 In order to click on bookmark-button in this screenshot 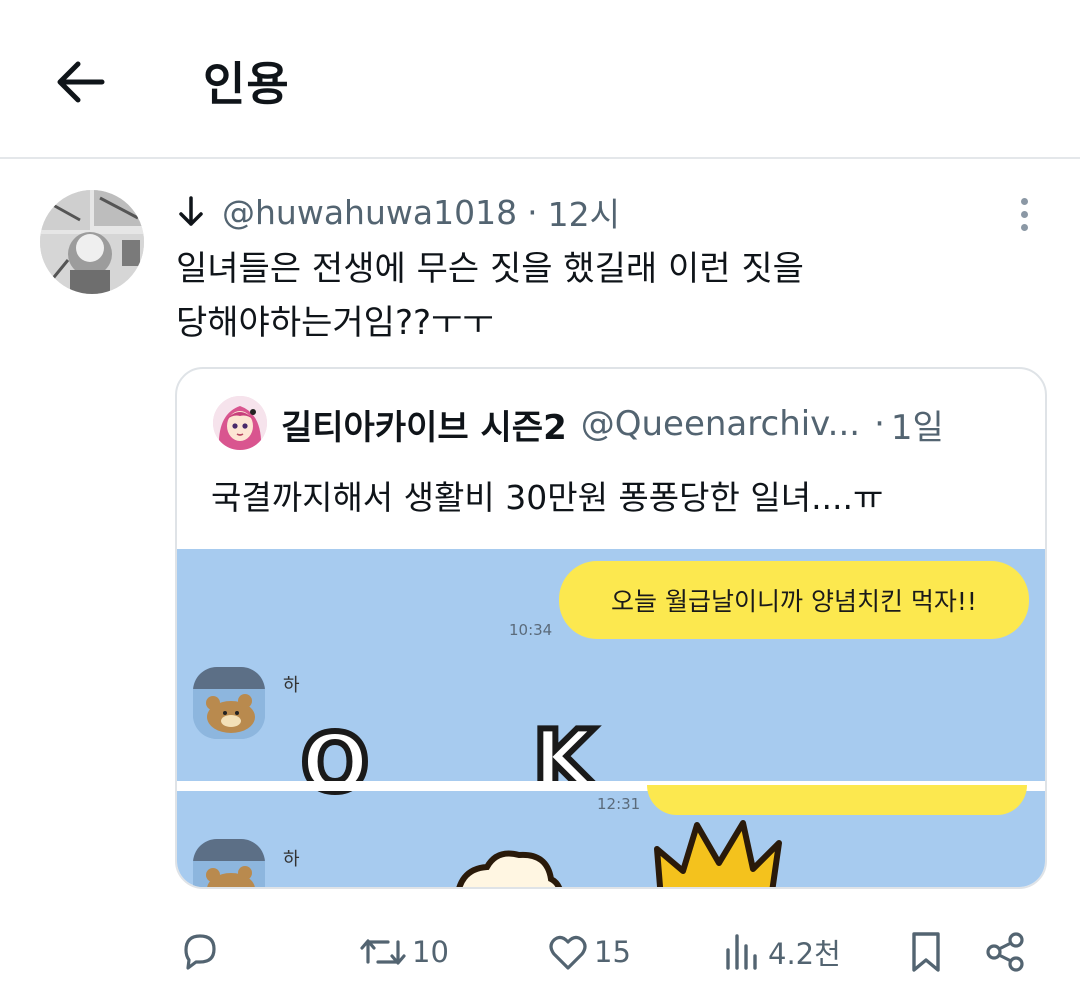, I will do `click(926, 952)`.